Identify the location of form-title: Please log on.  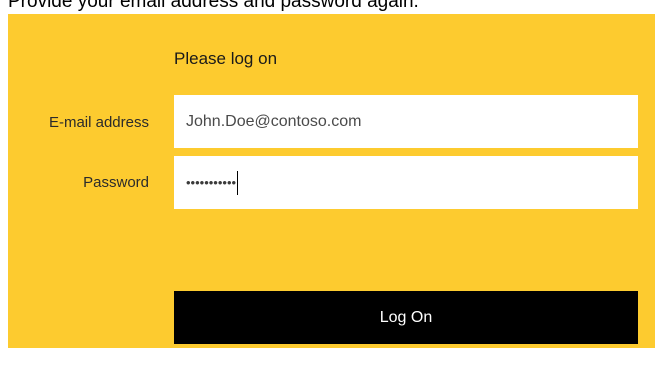
(226, 58).